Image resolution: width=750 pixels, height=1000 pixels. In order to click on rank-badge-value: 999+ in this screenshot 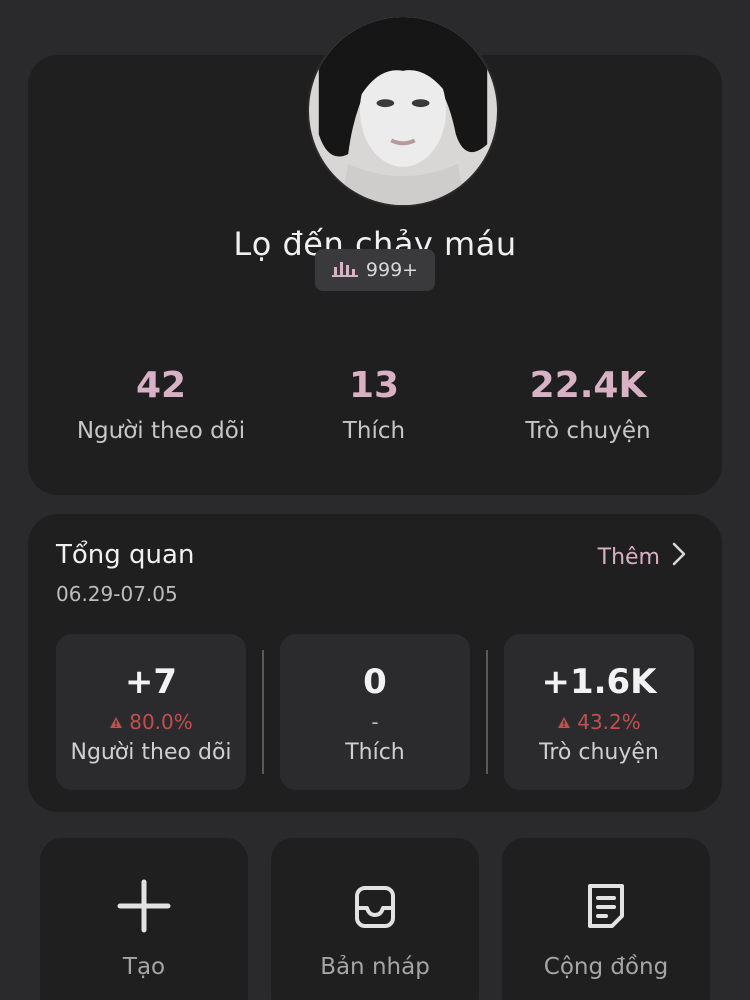, I will do `click(392, 270)`.